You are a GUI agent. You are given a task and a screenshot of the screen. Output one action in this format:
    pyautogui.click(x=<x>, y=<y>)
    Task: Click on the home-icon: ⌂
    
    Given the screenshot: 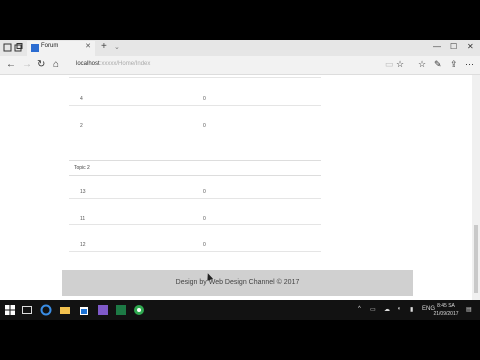 What is the action you would take?
    pyautogui.click(x=56, y=64)
    